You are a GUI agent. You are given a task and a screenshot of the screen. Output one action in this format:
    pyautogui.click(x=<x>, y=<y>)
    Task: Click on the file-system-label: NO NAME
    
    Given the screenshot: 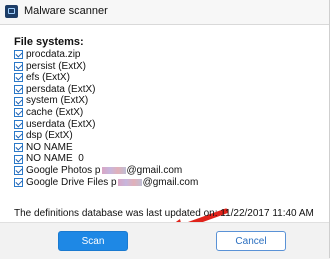 What is the action you would take?
    pyautogui.click(x=49, y=147)
    